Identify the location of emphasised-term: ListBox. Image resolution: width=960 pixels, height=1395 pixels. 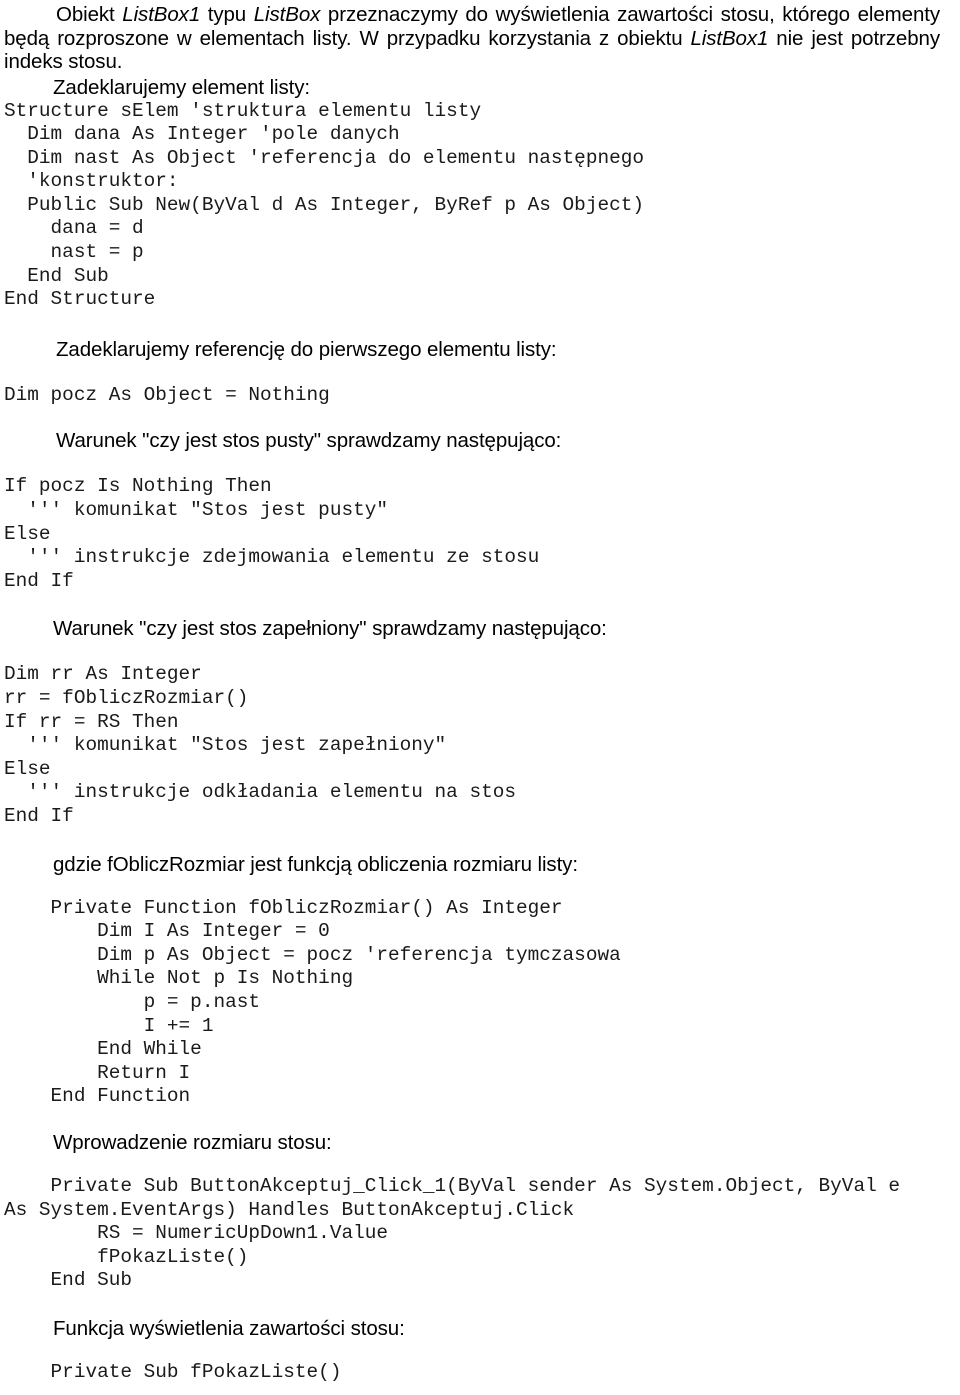
(287, 14).